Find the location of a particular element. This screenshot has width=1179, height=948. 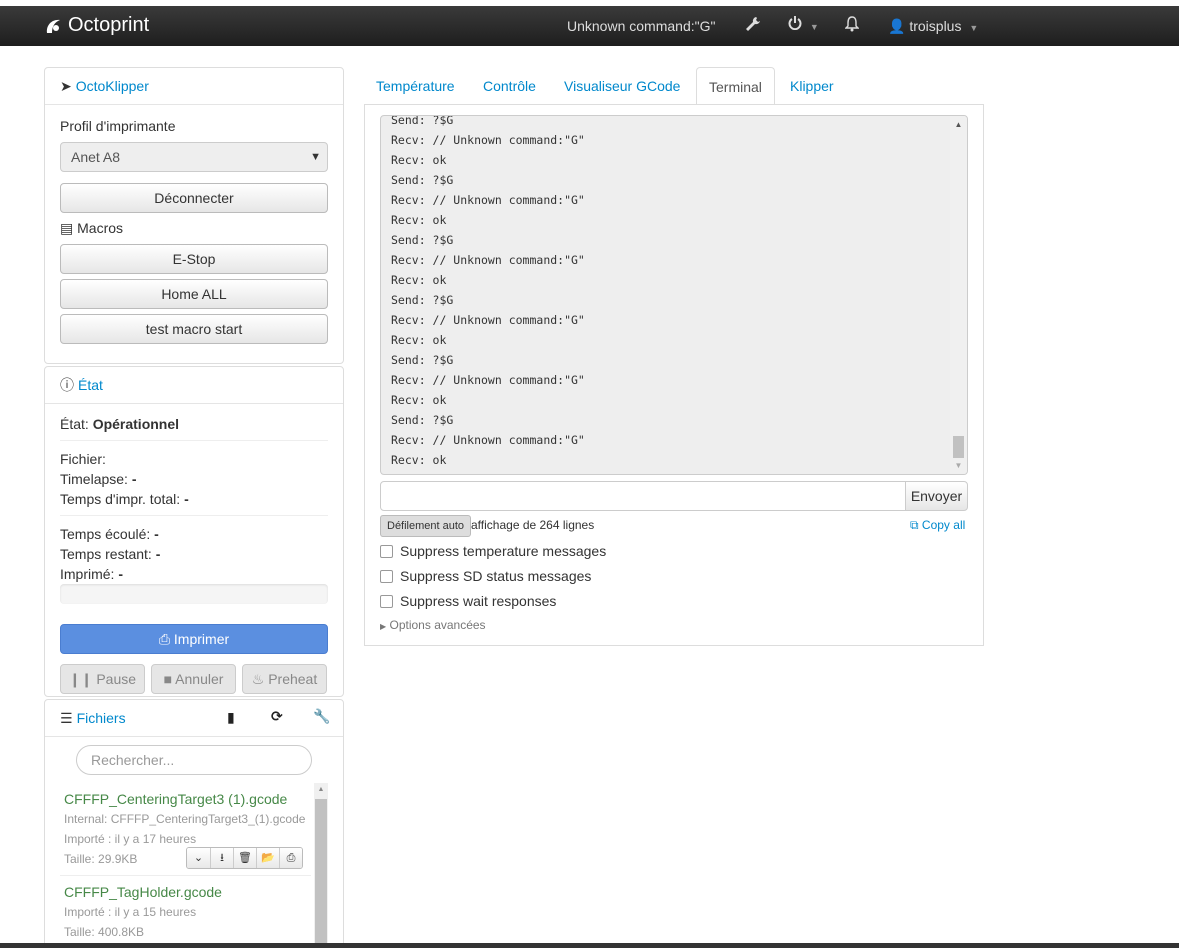

tab-gcode-viewer: Visualiseur GCode is located at coordinates (622, 86).